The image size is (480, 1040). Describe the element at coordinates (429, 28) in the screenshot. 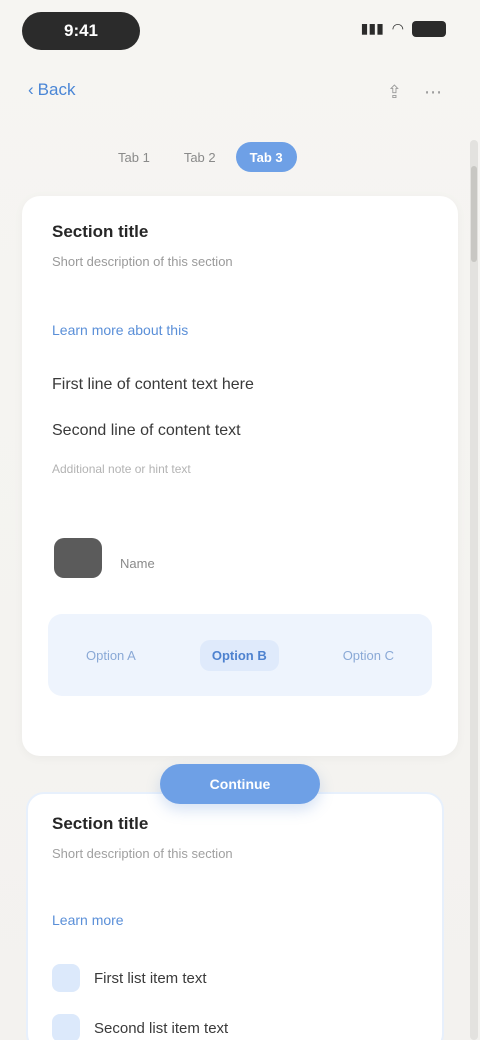

I see `battery-icon` at that location.